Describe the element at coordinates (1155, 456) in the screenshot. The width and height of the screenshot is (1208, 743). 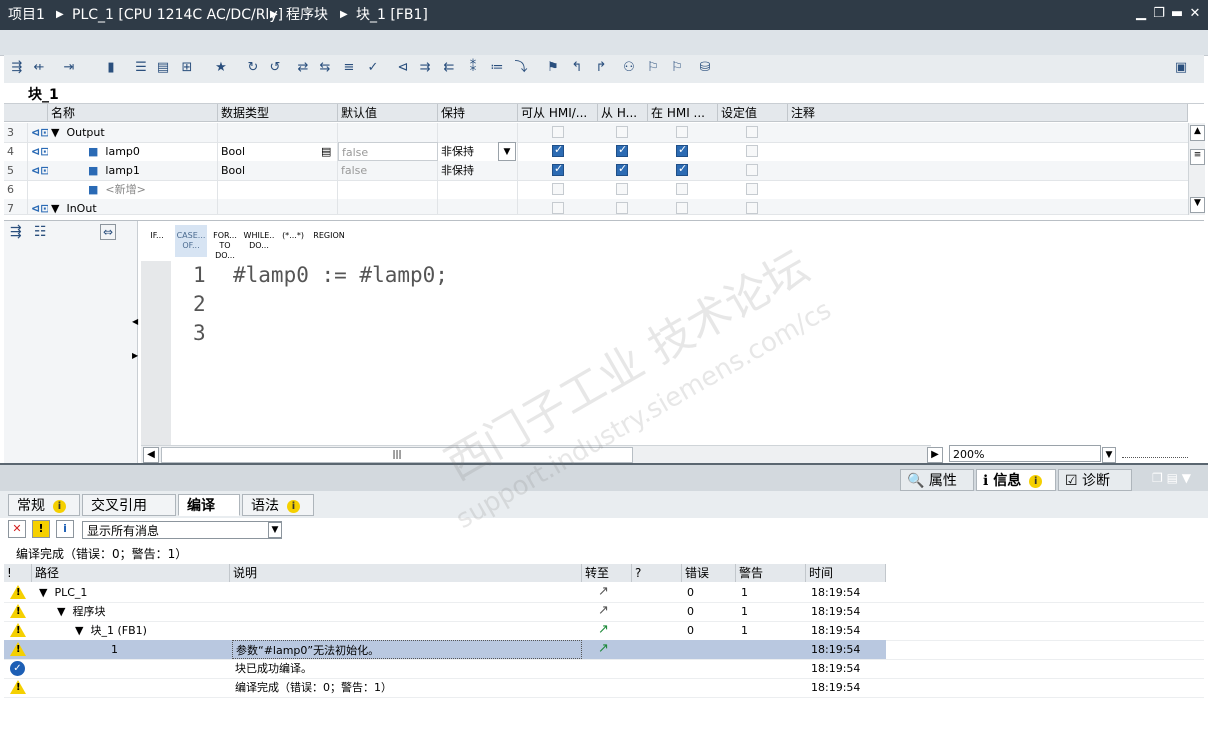
I see `zoom-slider` at that location.